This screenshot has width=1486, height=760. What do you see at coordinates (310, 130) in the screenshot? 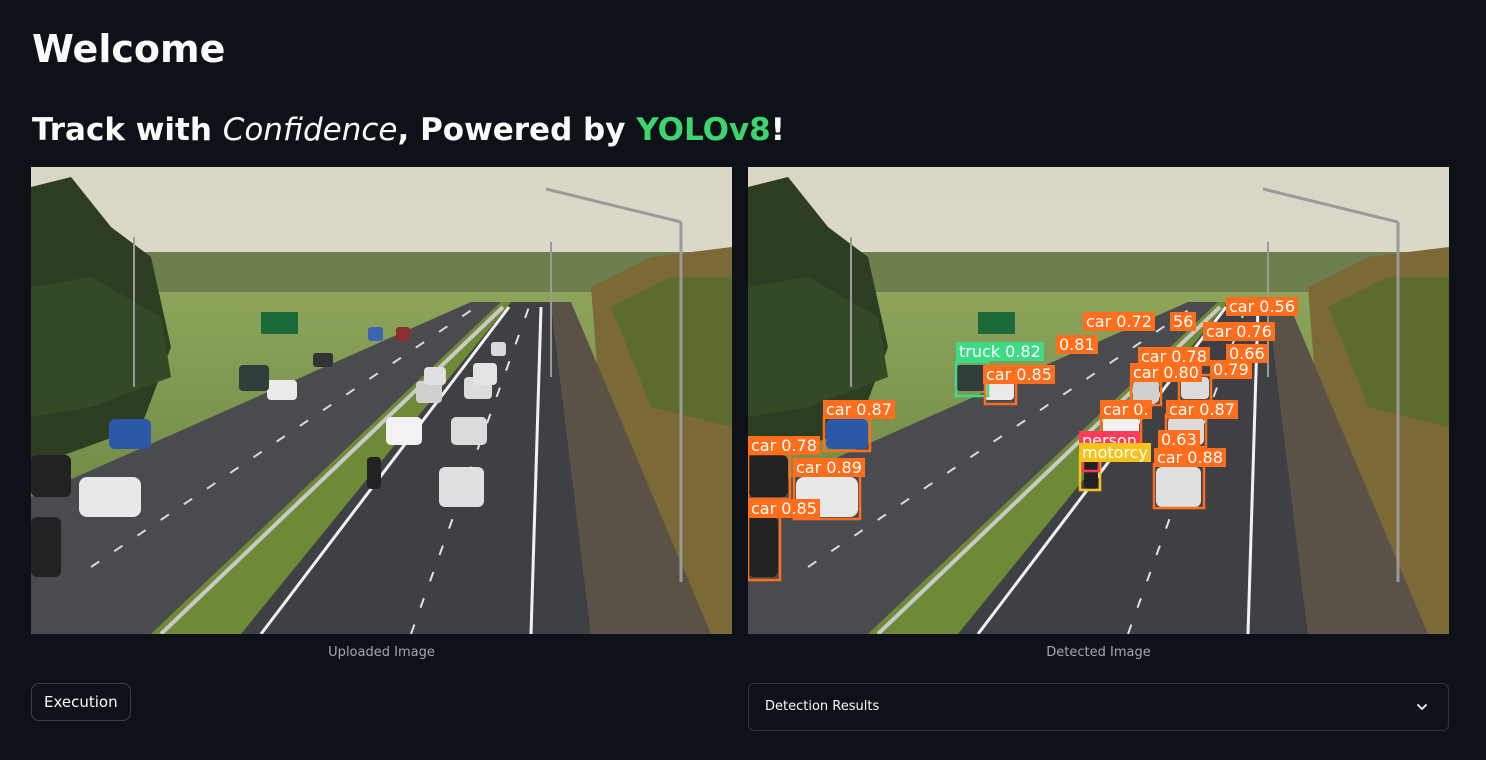
I see `subtitle-emphasis: Confidence` at bounding box center [310, 130].